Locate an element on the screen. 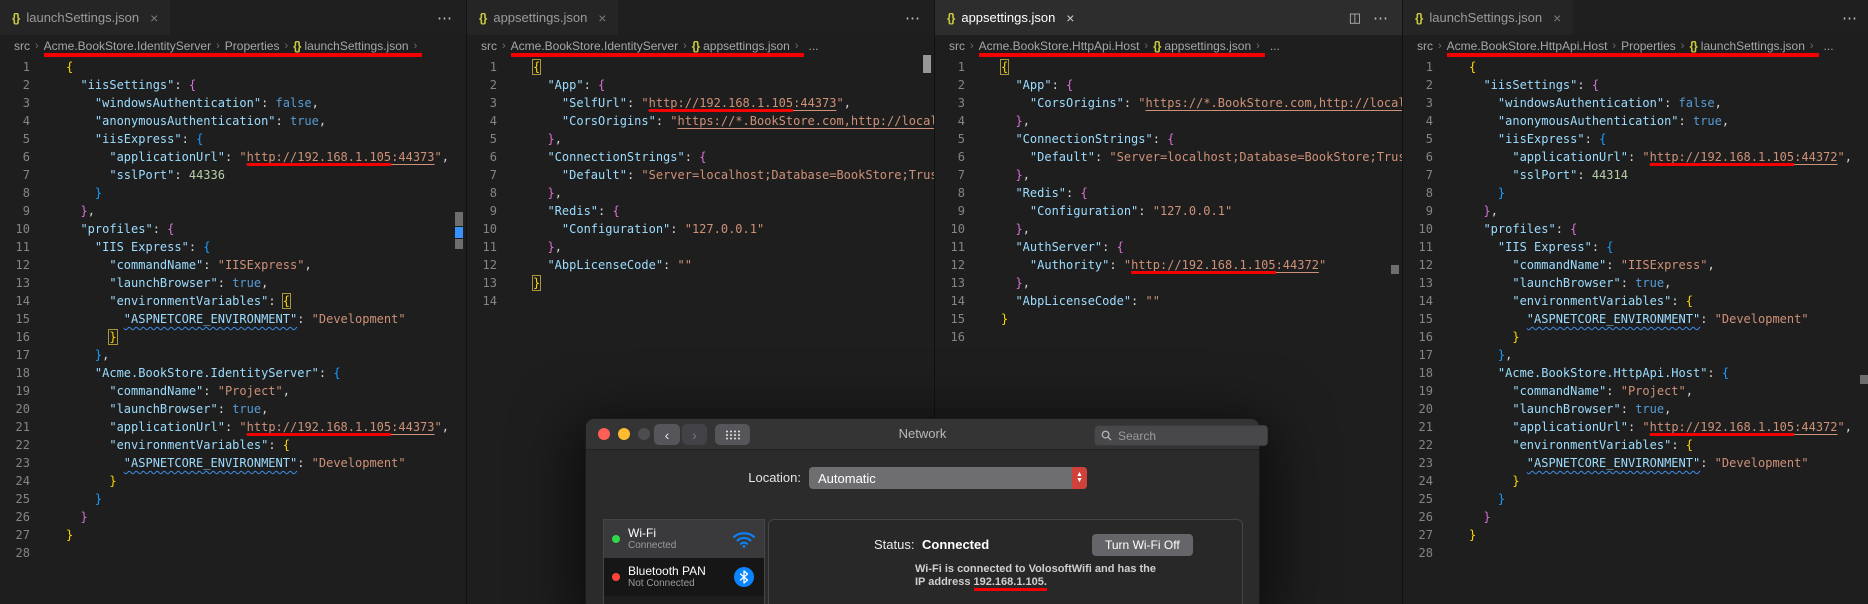 The width and height of the screenshot is (1868, 604). close-icon: × is located at coordinates (154, 18).